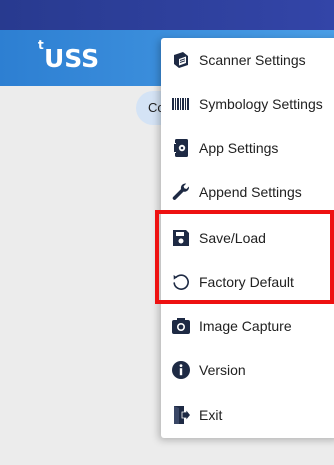 The height and width of the screenshot is (465, 334). What do you see at coordinates (239, 148) in the screenshot?
I see `menu-item-label: App Settings` at bounding box center [239, 148].